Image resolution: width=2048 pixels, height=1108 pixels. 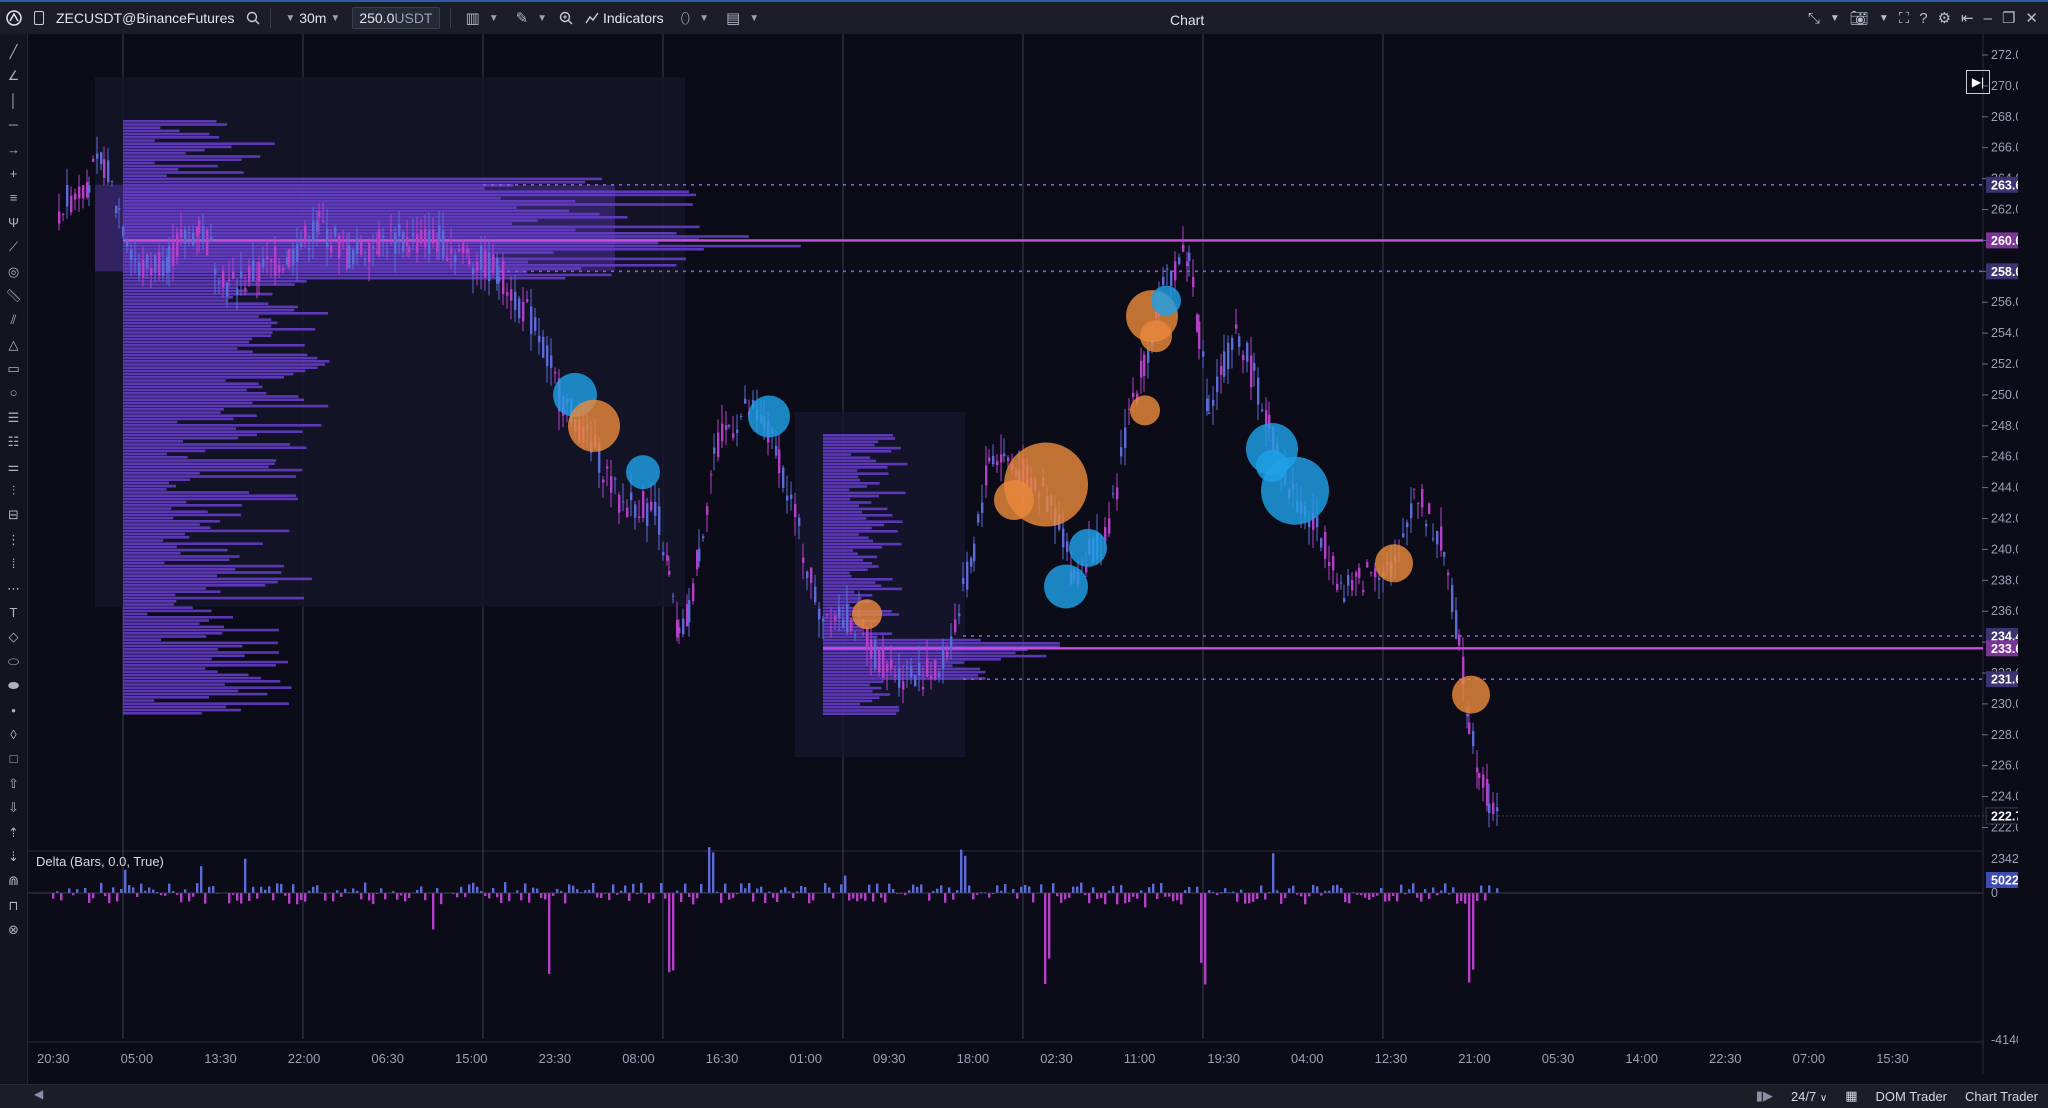 What do you see at coordinates (13, 223) in the screenshot?
I see `pitchfork-icon: Ψ` at bounding box center [13, 223].